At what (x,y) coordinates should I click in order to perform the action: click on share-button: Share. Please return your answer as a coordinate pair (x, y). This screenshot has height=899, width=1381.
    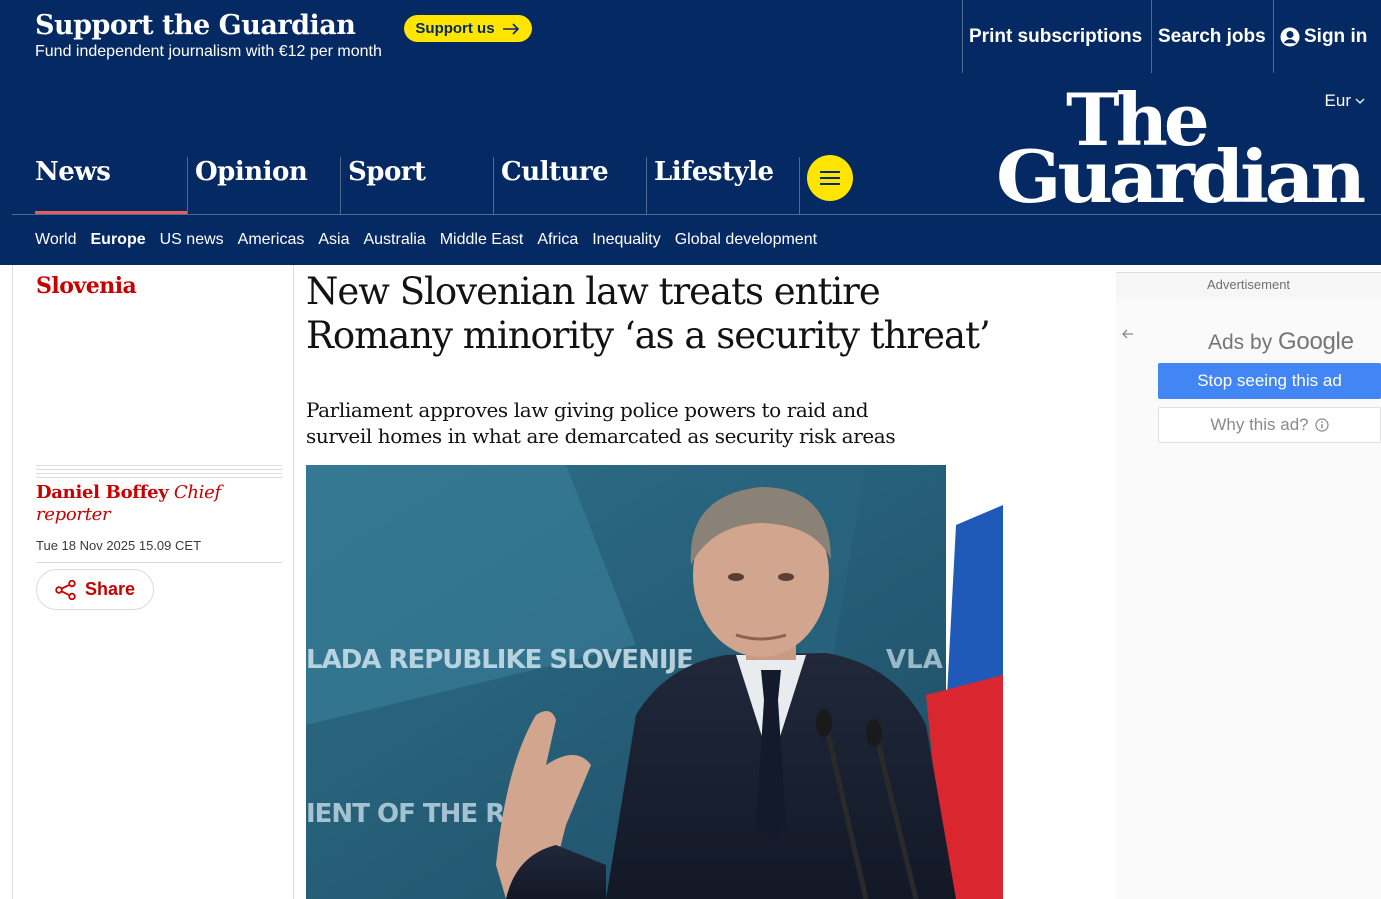
    Looking at the image, I should click on (95, 589).